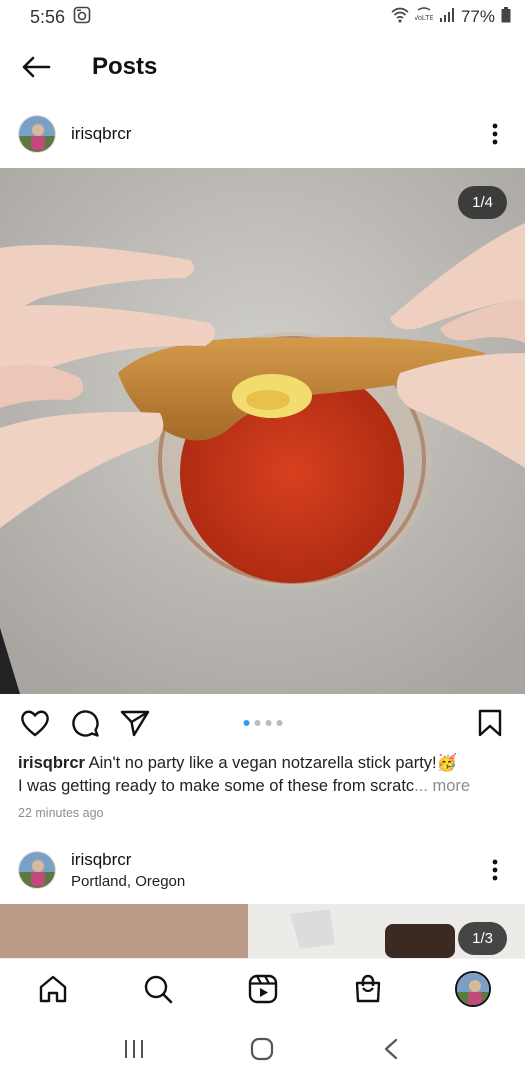 The width and height of the screenshot is (525, 1080). What do you see at coordinates (262, 870) in the screenshot?
I see `post-header: irisqbrcr Portland, Oregon` at bounding box center [262, 870].